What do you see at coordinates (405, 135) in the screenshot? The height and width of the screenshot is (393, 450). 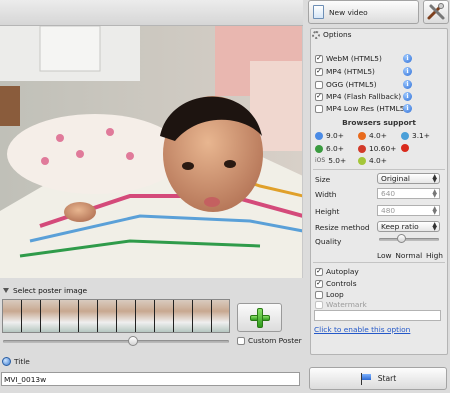 I see `safari-icon` at bounding box center [405, 135].